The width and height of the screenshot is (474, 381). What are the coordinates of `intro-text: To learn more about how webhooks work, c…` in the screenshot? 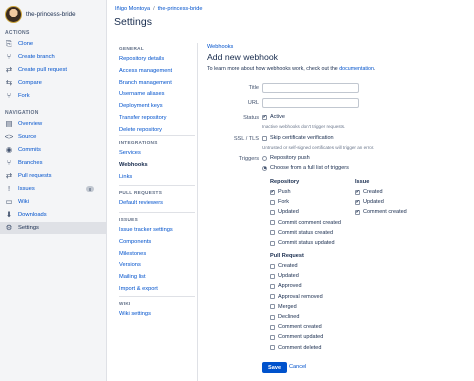 It's located at (291, 69).